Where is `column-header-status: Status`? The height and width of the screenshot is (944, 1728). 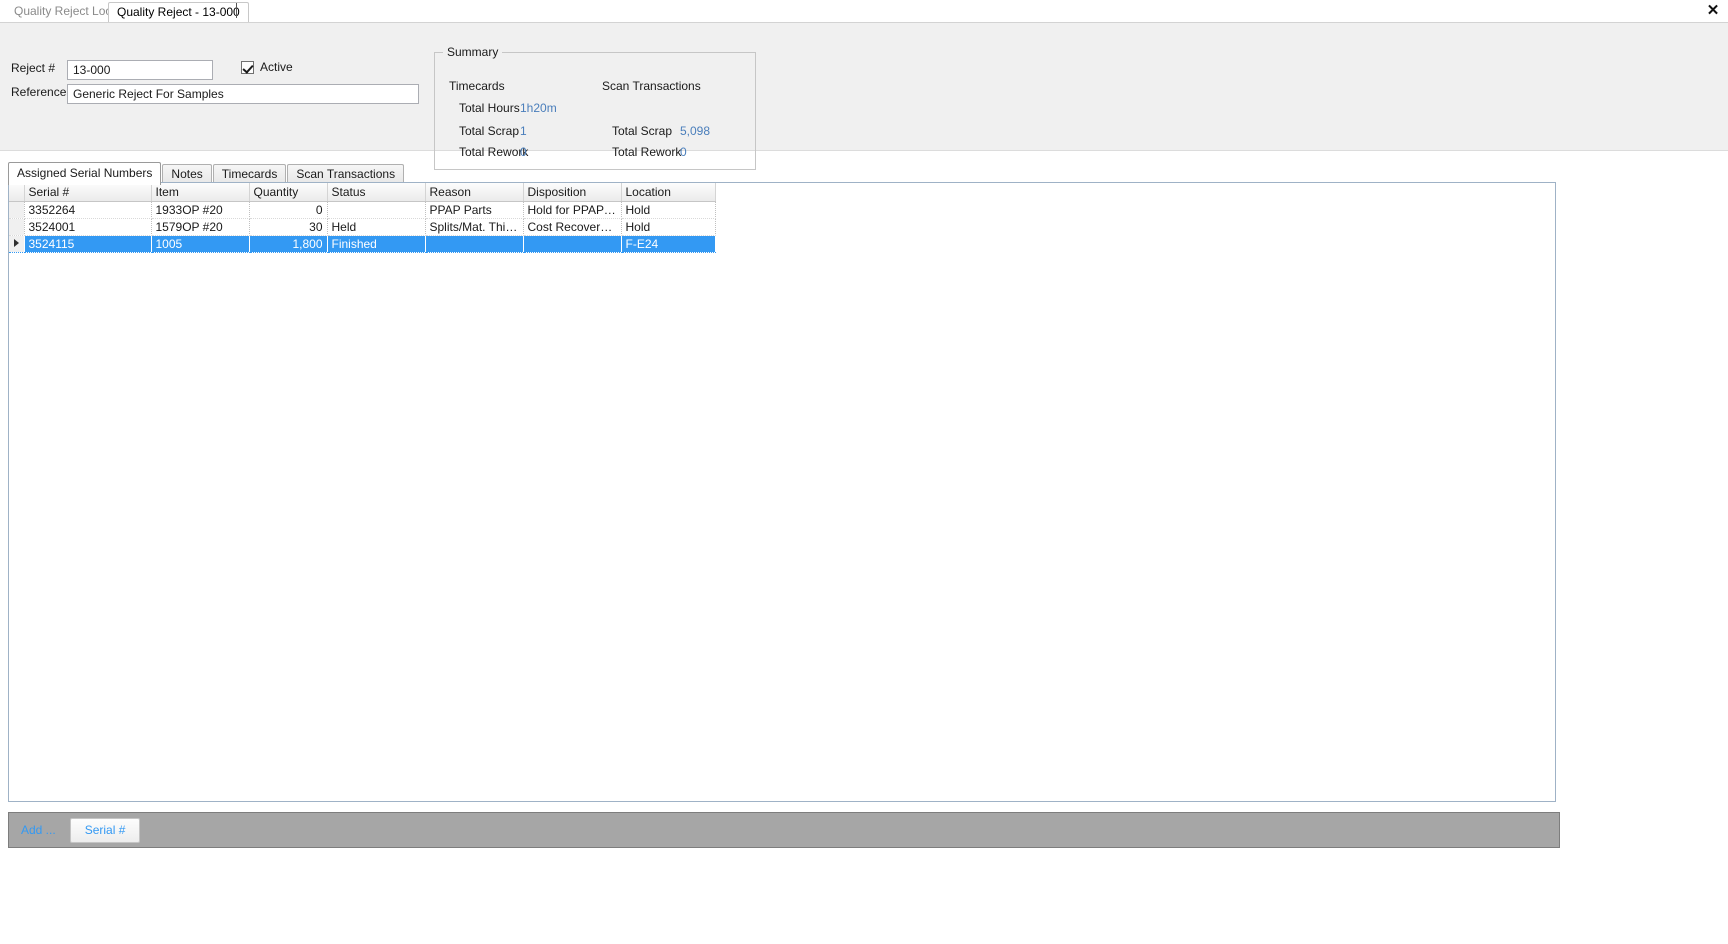
column-header-status: Status is located at coordinates (376, 192).